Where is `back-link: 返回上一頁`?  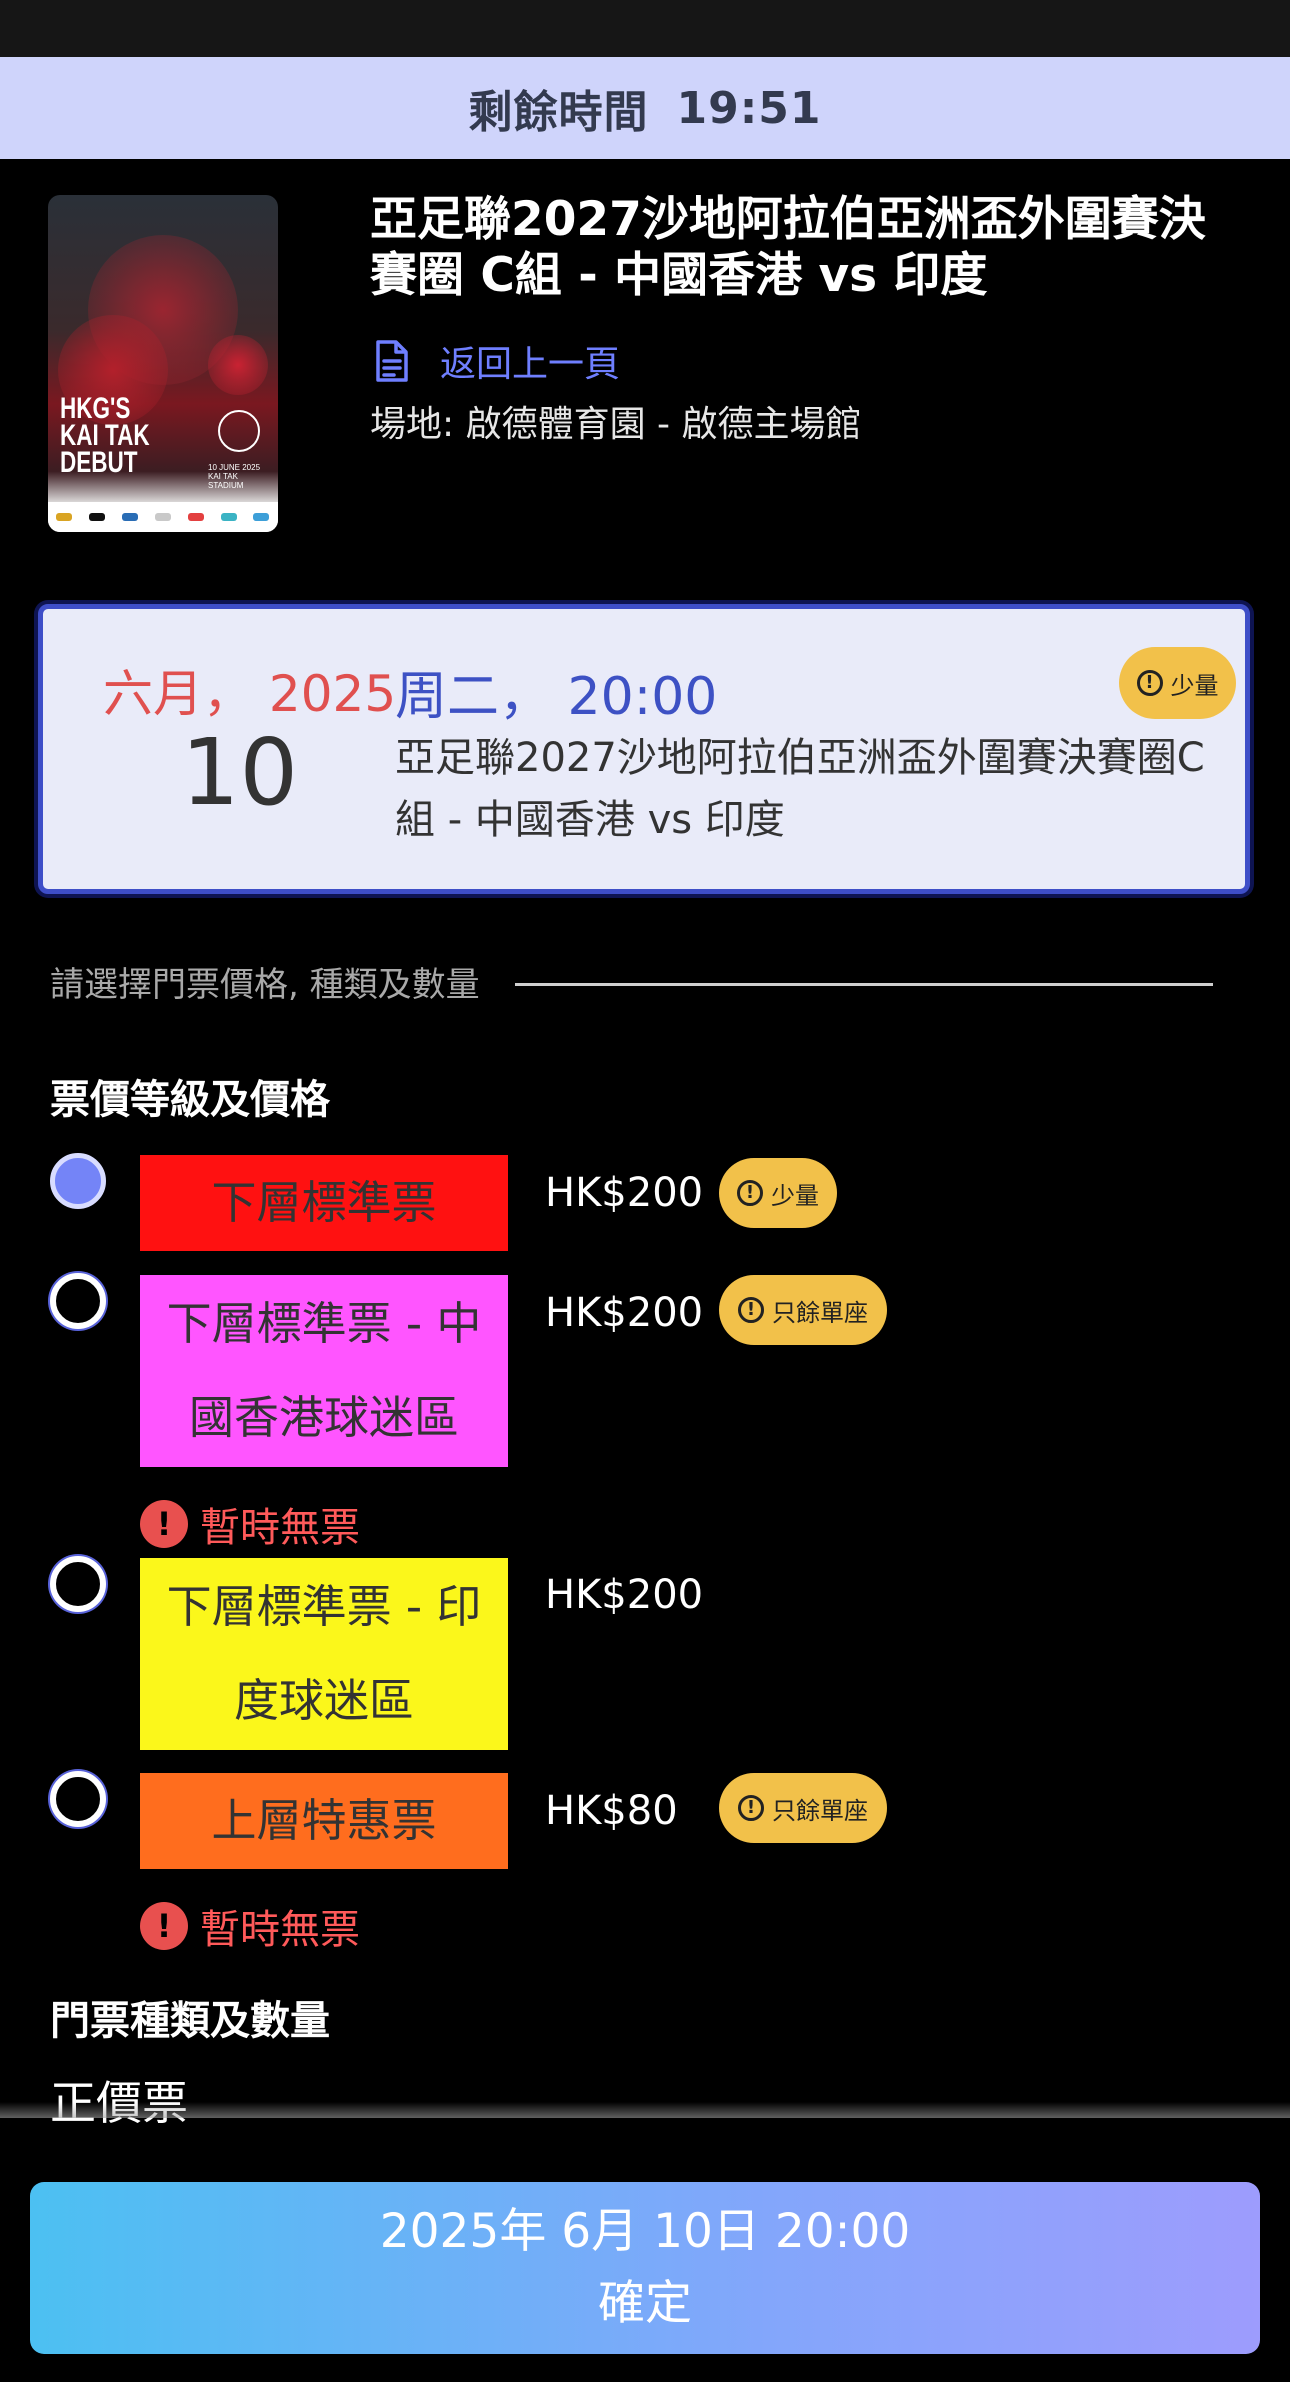
back-link: 返回上一頁 is located at coordinates (496, 361).